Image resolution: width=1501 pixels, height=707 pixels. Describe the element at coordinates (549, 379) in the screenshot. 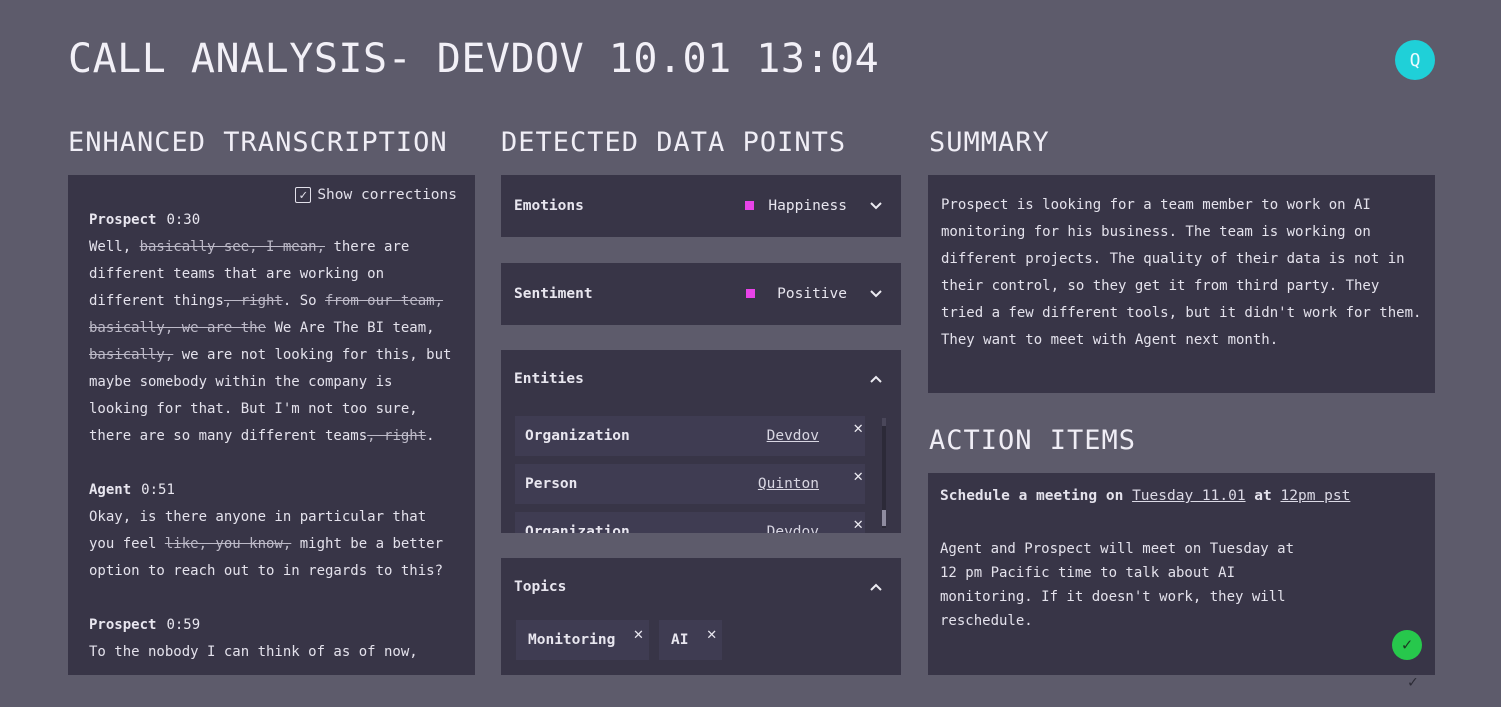

I see `entities-label: Entities` at that location.